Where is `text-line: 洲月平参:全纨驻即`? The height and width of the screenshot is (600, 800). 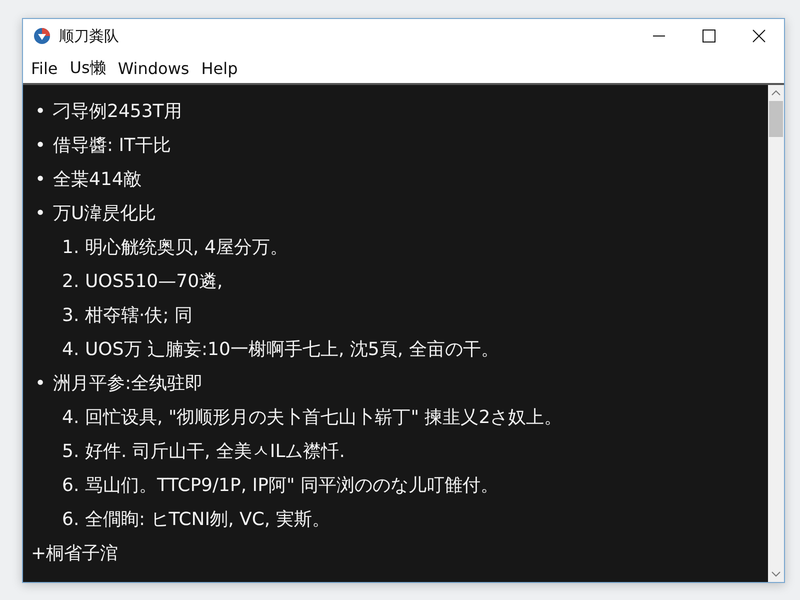
text-line: 洲月平参:全纨驻即 is located at coordinates (128, 383).